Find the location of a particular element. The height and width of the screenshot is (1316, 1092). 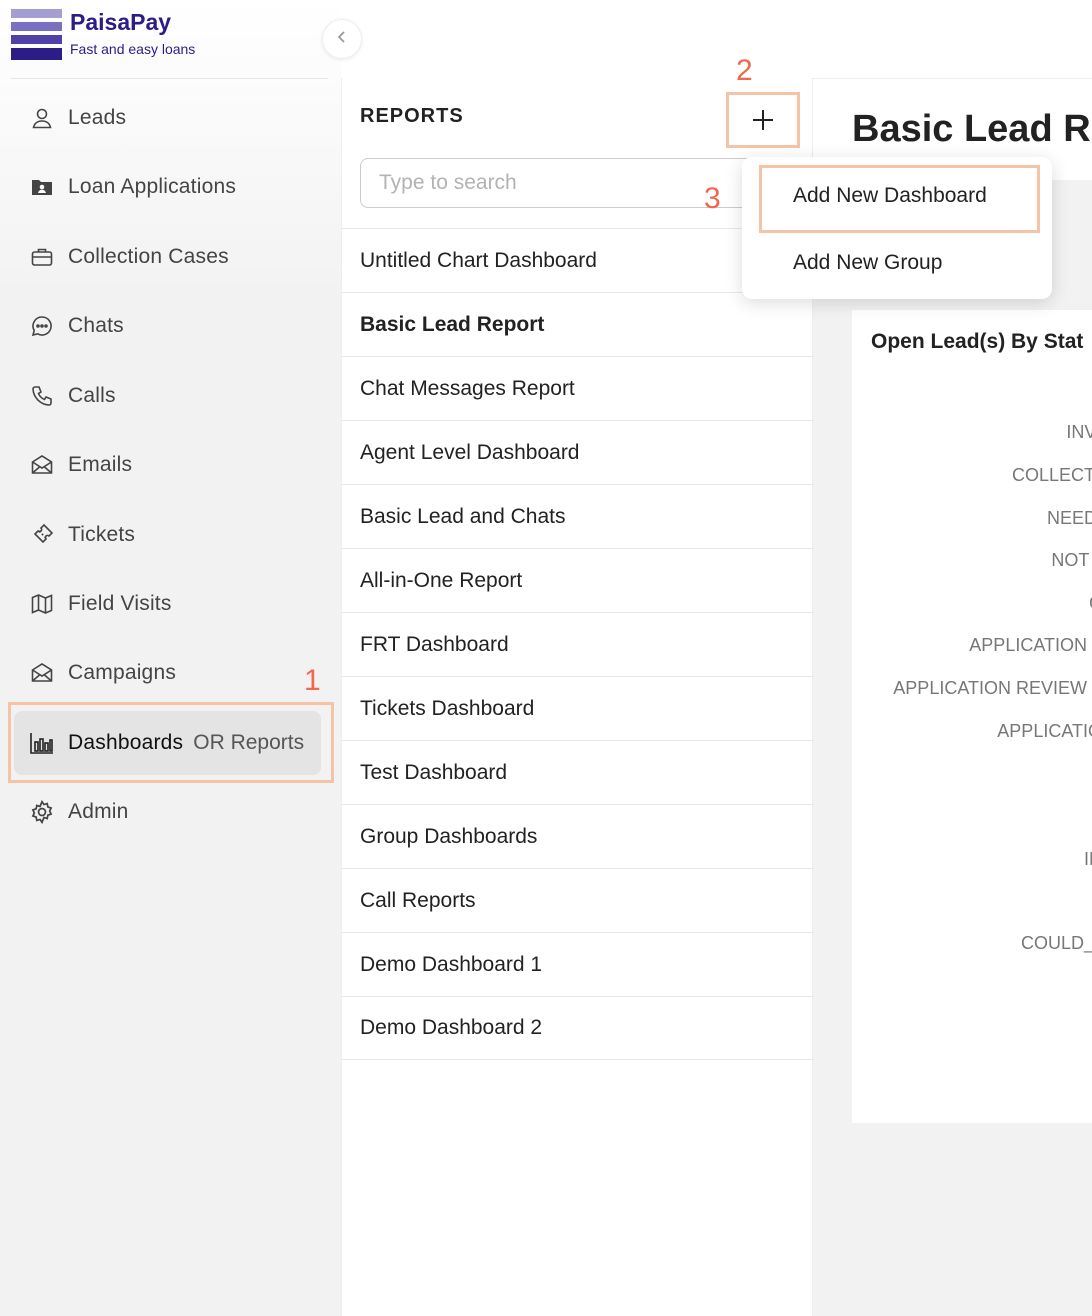

sidebar-item-label: Emails is located at coordinates (100, 464).